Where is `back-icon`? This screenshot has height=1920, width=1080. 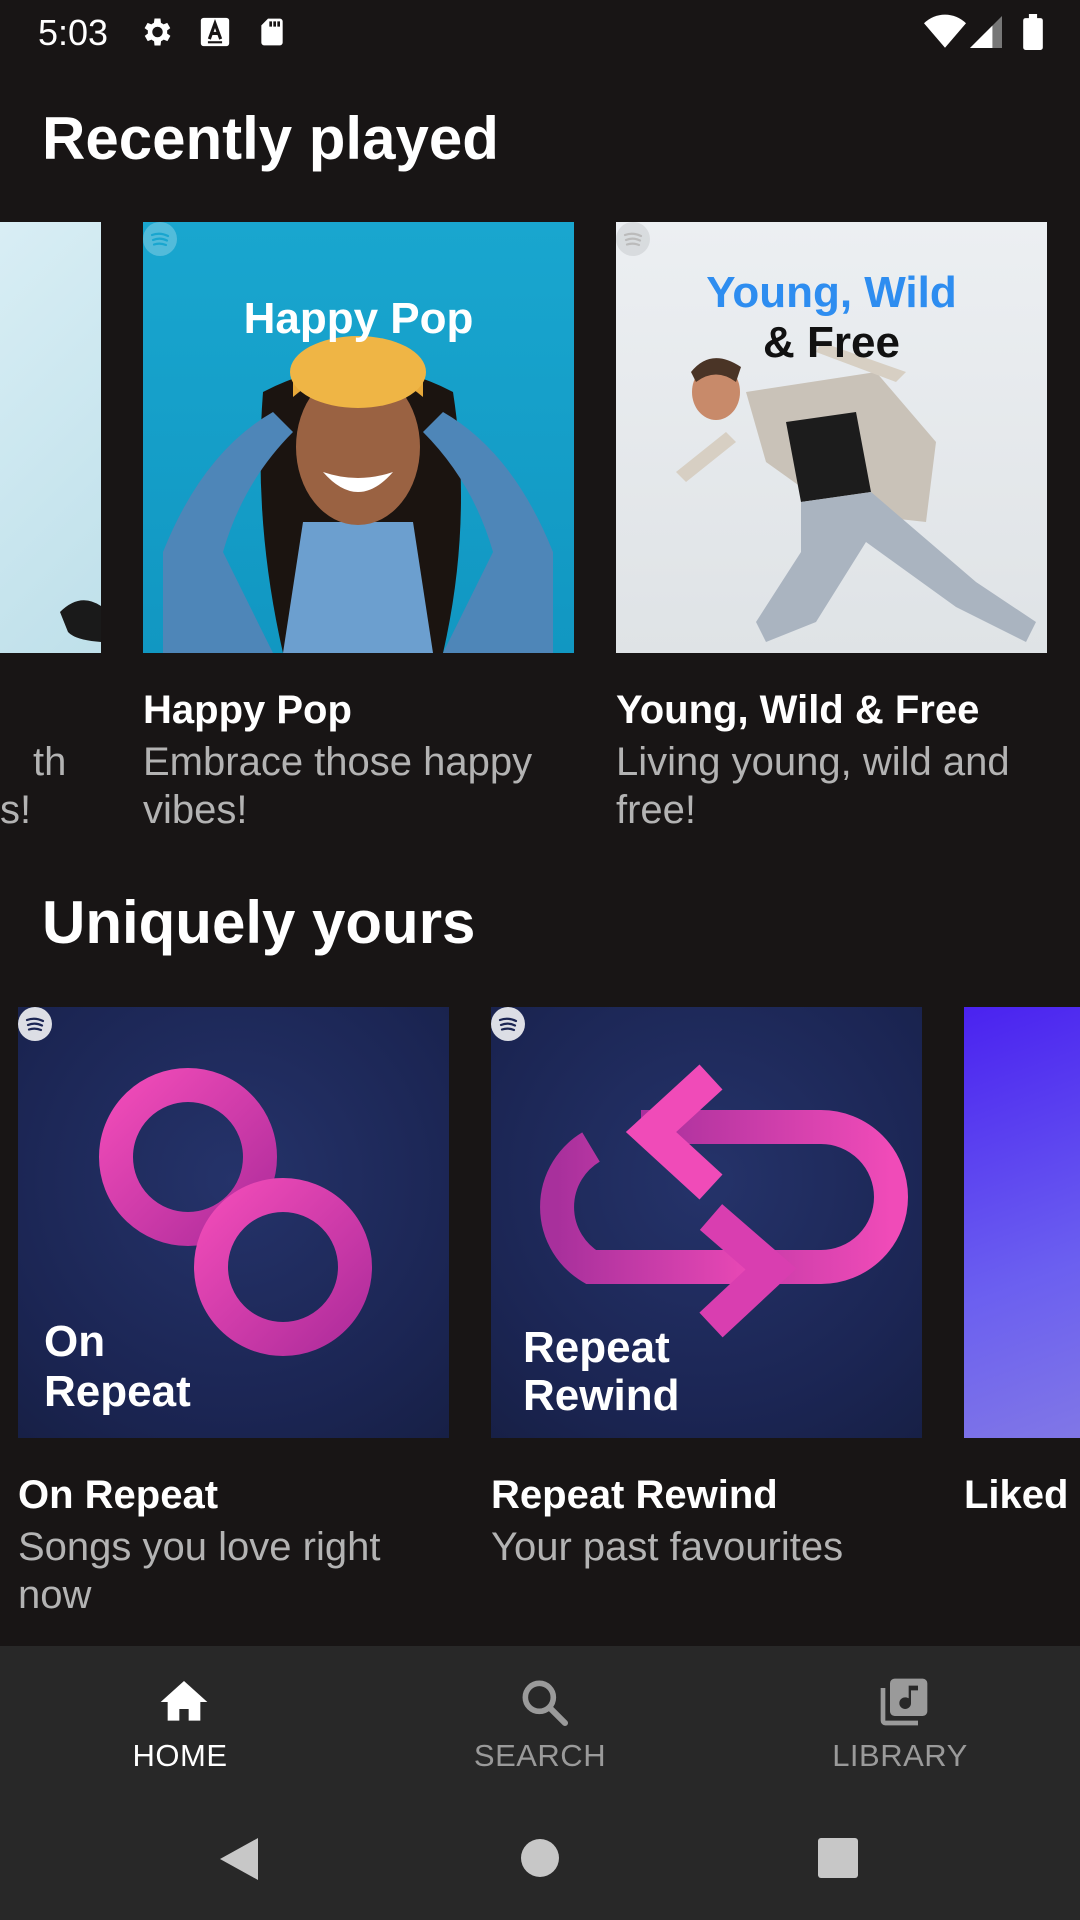 back-icon is located at coordinates (239, 1861).